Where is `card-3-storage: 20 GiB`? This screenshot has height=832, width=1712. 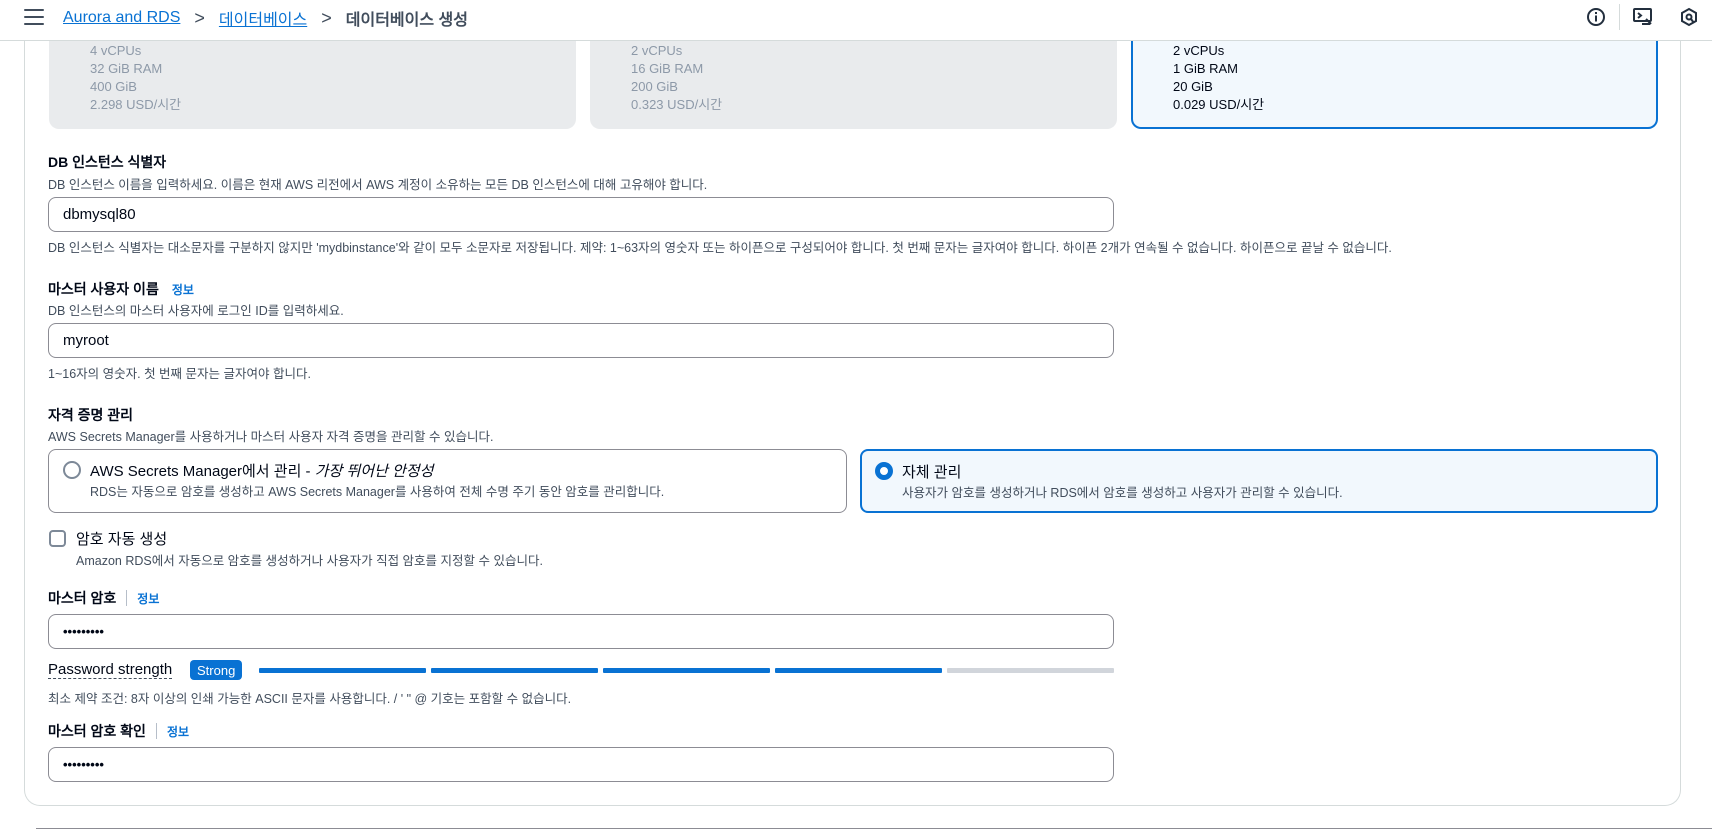
card-3-storage: 20 GiB is located at coordinates (1193, 86).